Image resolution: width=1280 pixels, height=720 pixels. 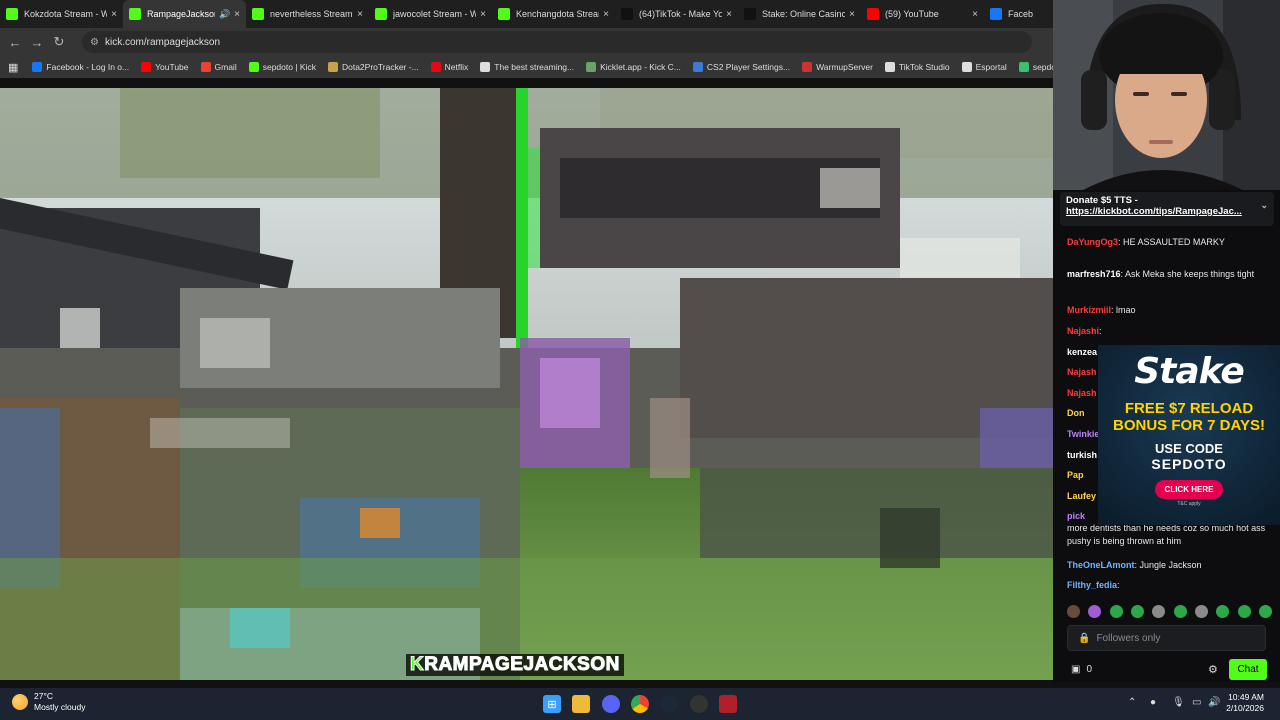 I want to click on bookmark-item: Esportal, so click(x=984, y=67).